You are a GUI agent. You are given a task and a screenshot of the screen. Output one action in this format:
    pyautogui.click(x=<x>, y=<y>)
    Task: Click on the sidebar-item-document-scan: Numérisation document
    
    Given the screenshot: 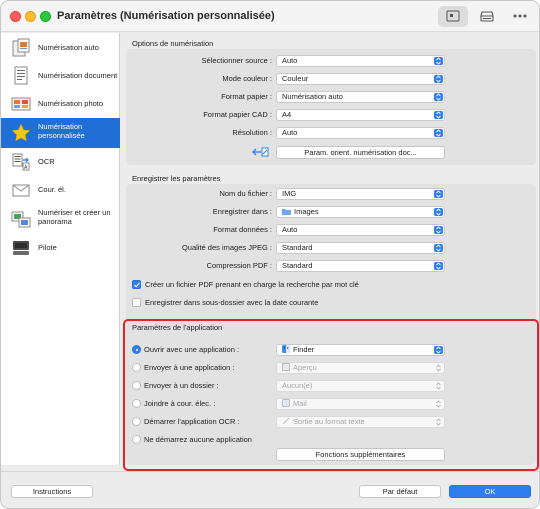 What is the action you would take?
    pyautogui.click(x=60, y=76)
    